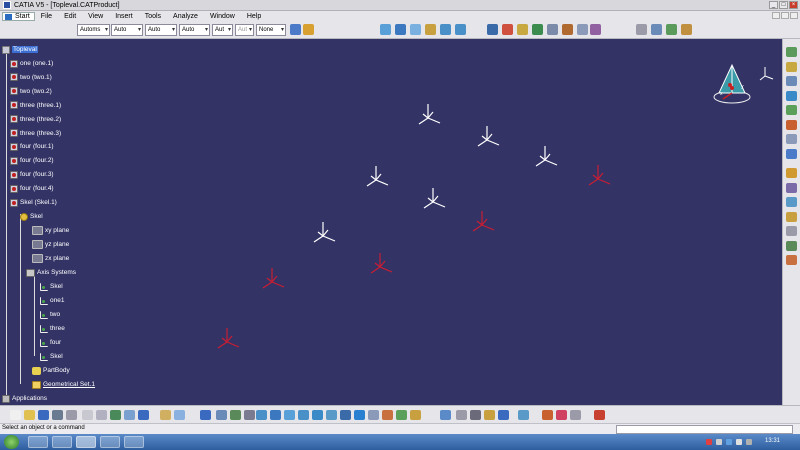 The image size is (800, 450). What do you see at coordinates (36, 63) in the screenshot?
I see `tree-part-label: one (one.1)` at bounding box center [36, 63].